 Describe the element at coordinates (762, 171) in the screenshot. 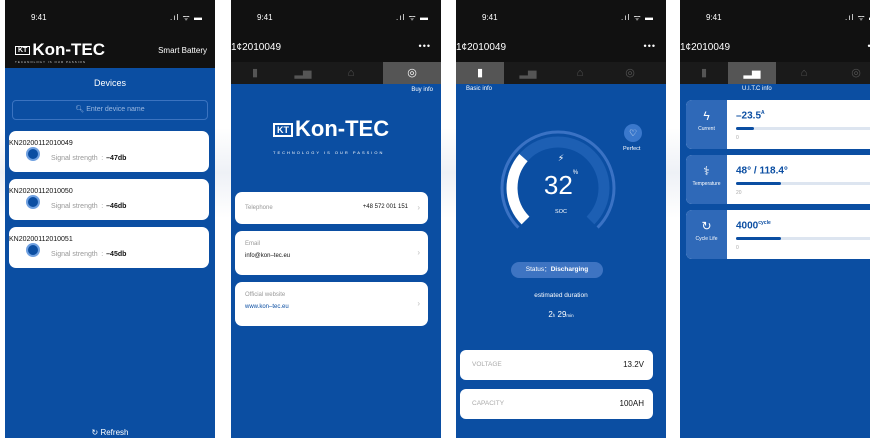

I see `temperature-value: 48° / 118.4°` at that location.